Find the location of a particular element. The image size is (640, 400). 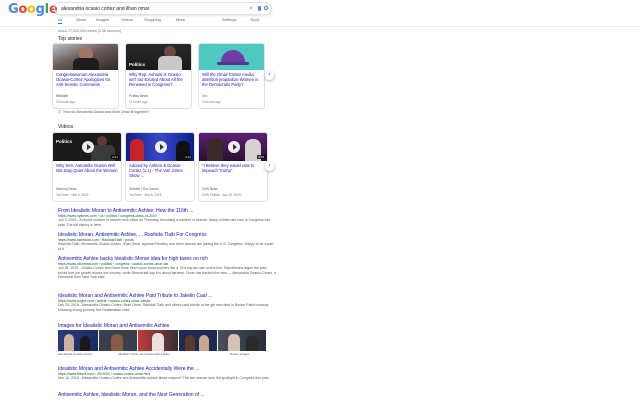

video-thumbnail: 3:12 is located at coordinates (160, 147).